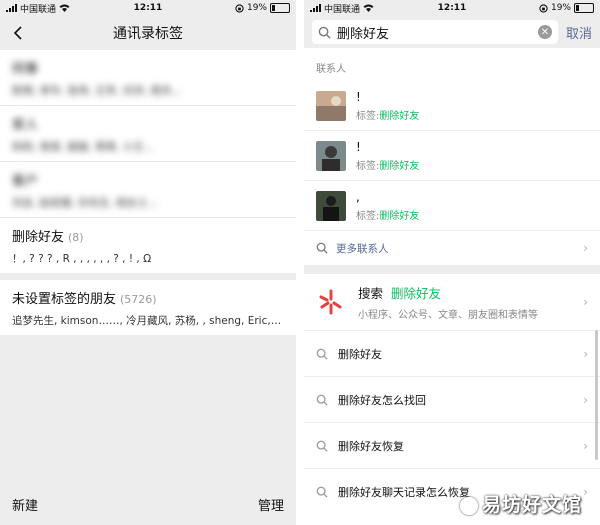  What do you see at coordinates (452, 302) in the screenshot?
I see `search-web-row: 搜索 删除好友 小程序、公众号、文章、朋友圈和表情等 ›` at bounding box center [452, 302].